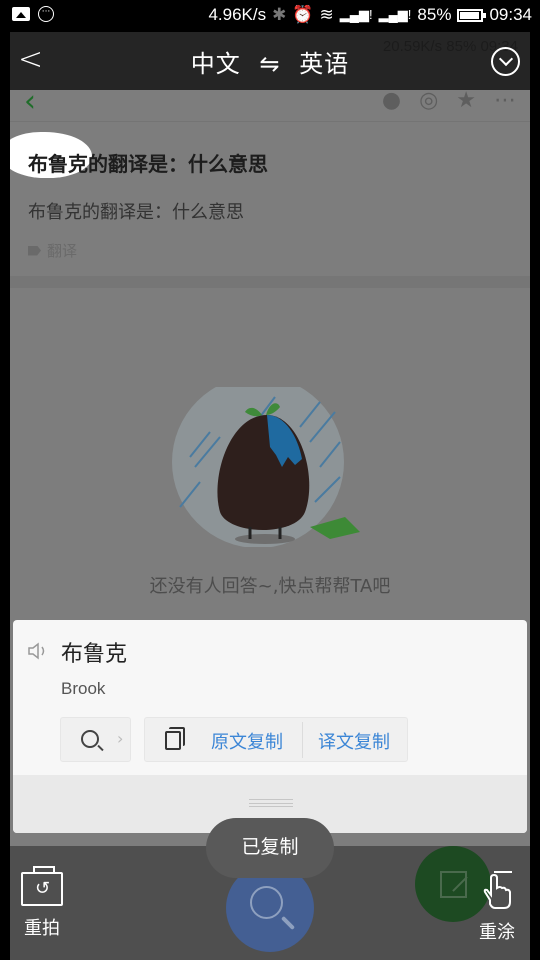 The image size is (540, 960). What do you see at coordinates (38, 651) in the screenshot?
I see `speaker-icon` at bounding box center [38, 651].